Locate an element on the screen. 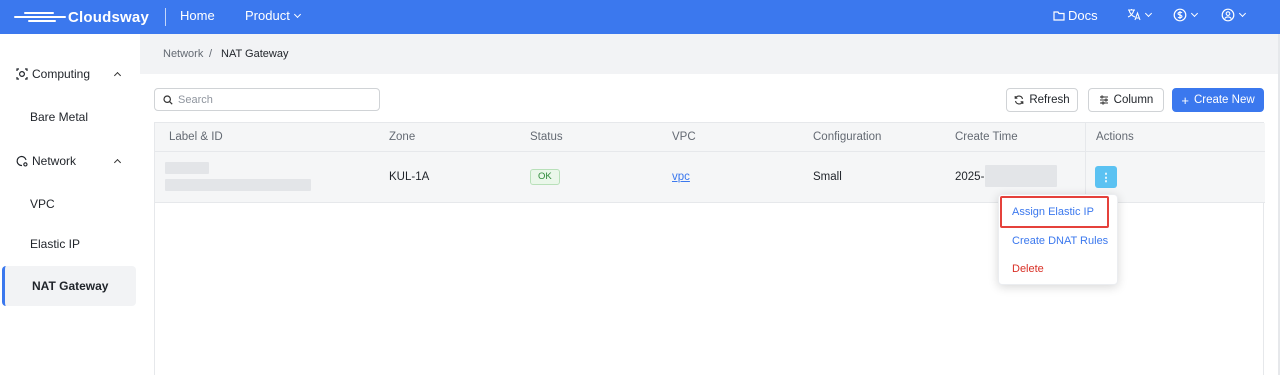 The height and width of the screenshot is (375, 1280). logo-mark-icon is located at coordinates (40, 17).